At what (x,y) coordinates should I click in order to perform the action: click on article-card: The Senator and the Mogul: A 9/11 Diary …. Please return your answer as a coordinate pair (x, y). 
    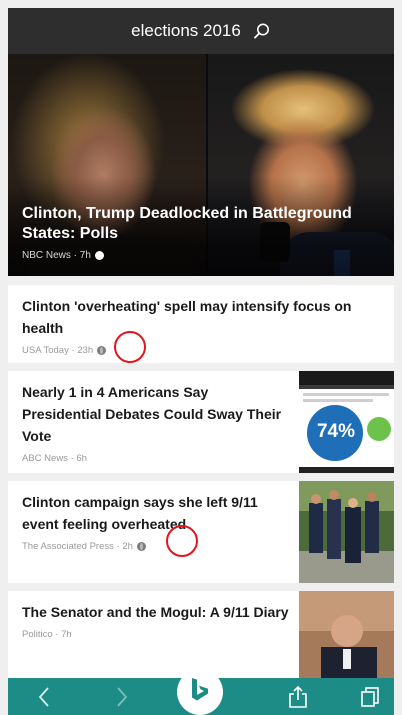
    Looking at the image, I should click on (201, 634).